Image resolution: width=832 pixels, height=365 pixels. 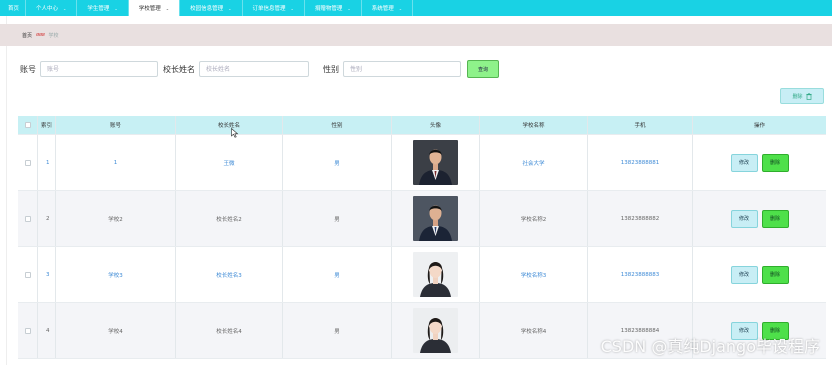 What do you see at coordinates (640, 162) in the screenshot?
I see `row-phone: 13823888881` at bounding box center [640, 162].